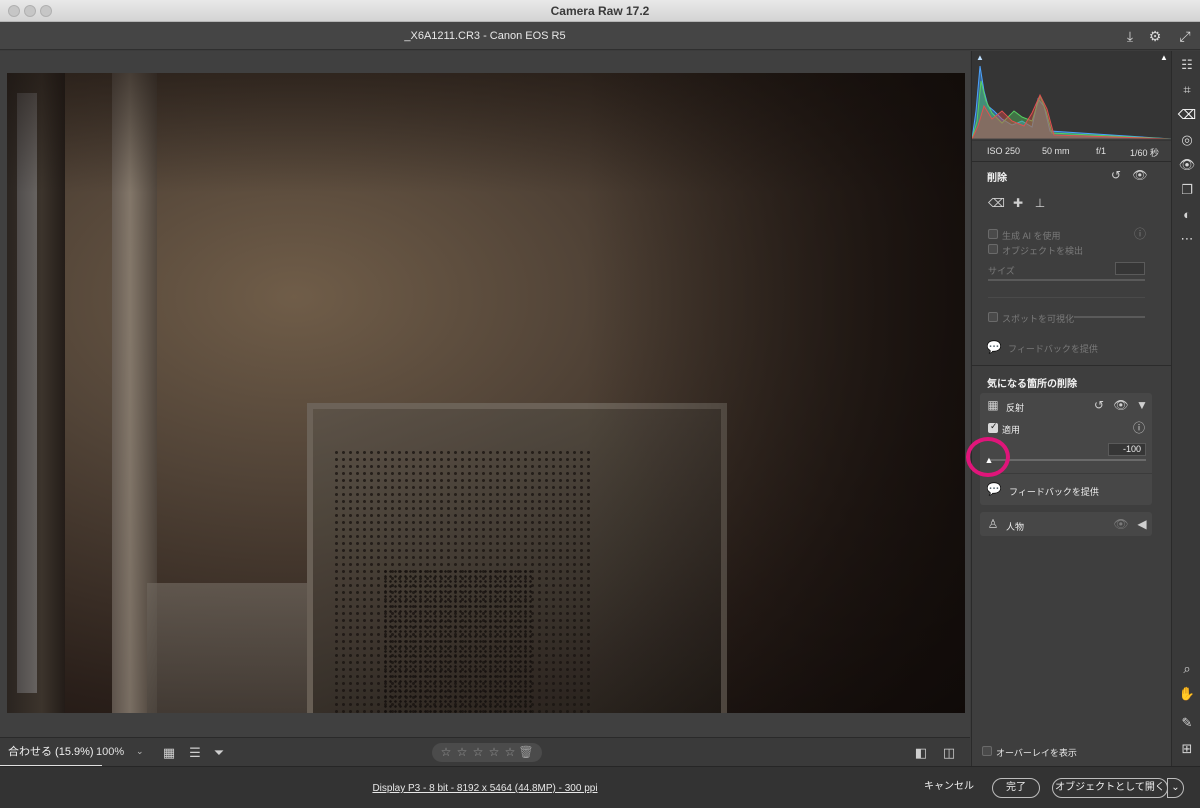 The width and height of the screenshot is (1200, 808). What do you see at coordinates (1015, 408) in the screenshot?
I see `reflections-label: 反射` at bounding box center [1015, 408].